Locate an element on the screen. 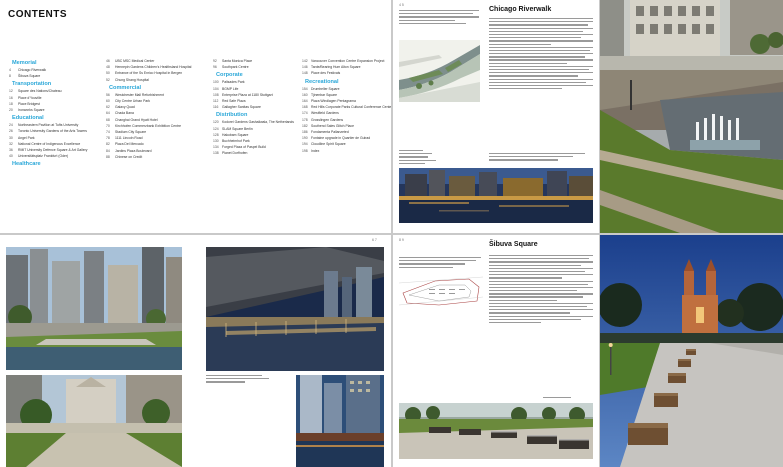 This screenshot has width=783, height=467. contents-section-heading: Distribution is located at coordinates (232, 115).